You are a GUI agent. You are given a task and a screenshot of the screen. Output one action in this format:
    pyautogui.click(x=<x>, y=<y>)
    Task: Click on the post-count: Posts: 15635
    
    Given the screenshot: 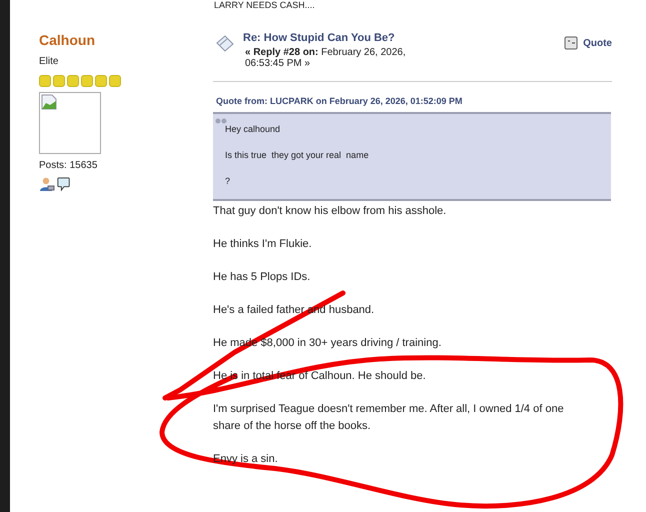 What is the action you would take?
    pyautogui.click(x=68, y=165)
    